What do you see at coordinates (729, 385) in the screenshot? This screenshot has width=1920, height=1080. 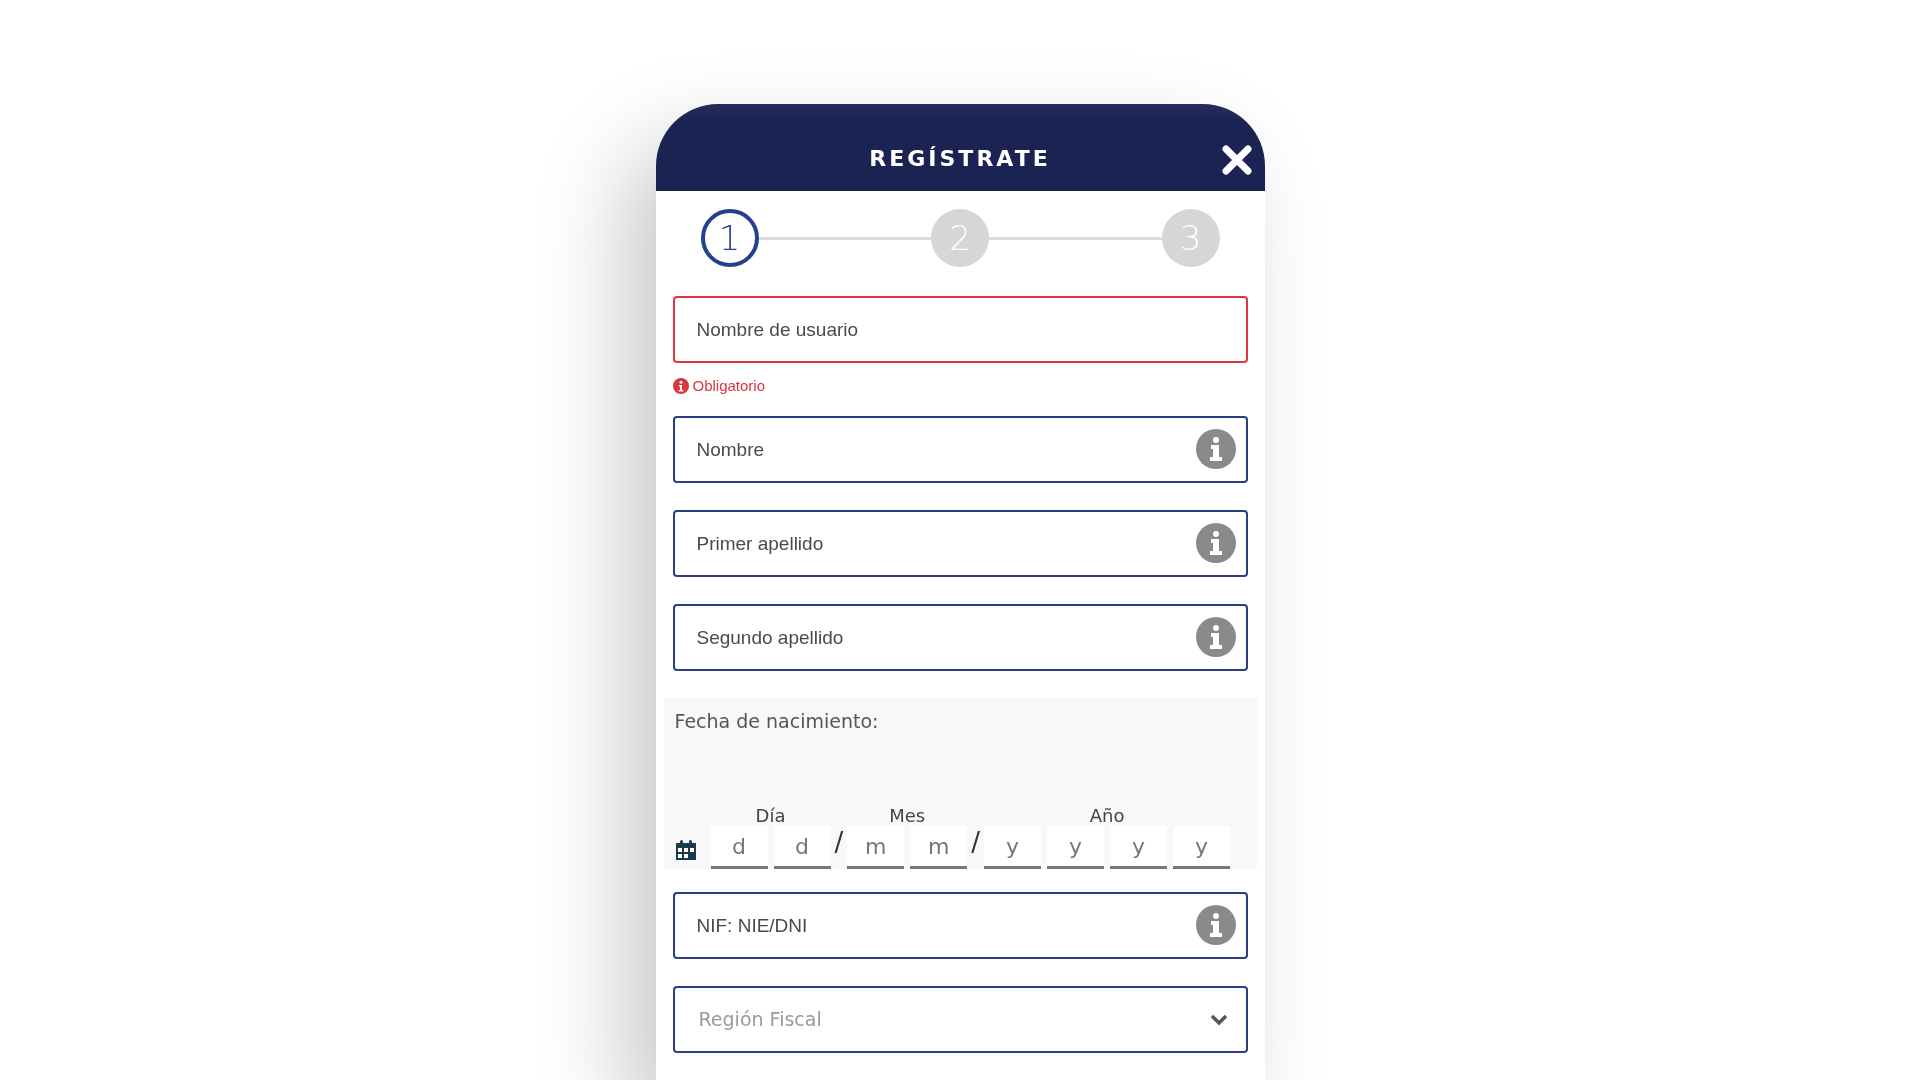 I see `error-message: Obligatorio` at bounding box center [729, 385].